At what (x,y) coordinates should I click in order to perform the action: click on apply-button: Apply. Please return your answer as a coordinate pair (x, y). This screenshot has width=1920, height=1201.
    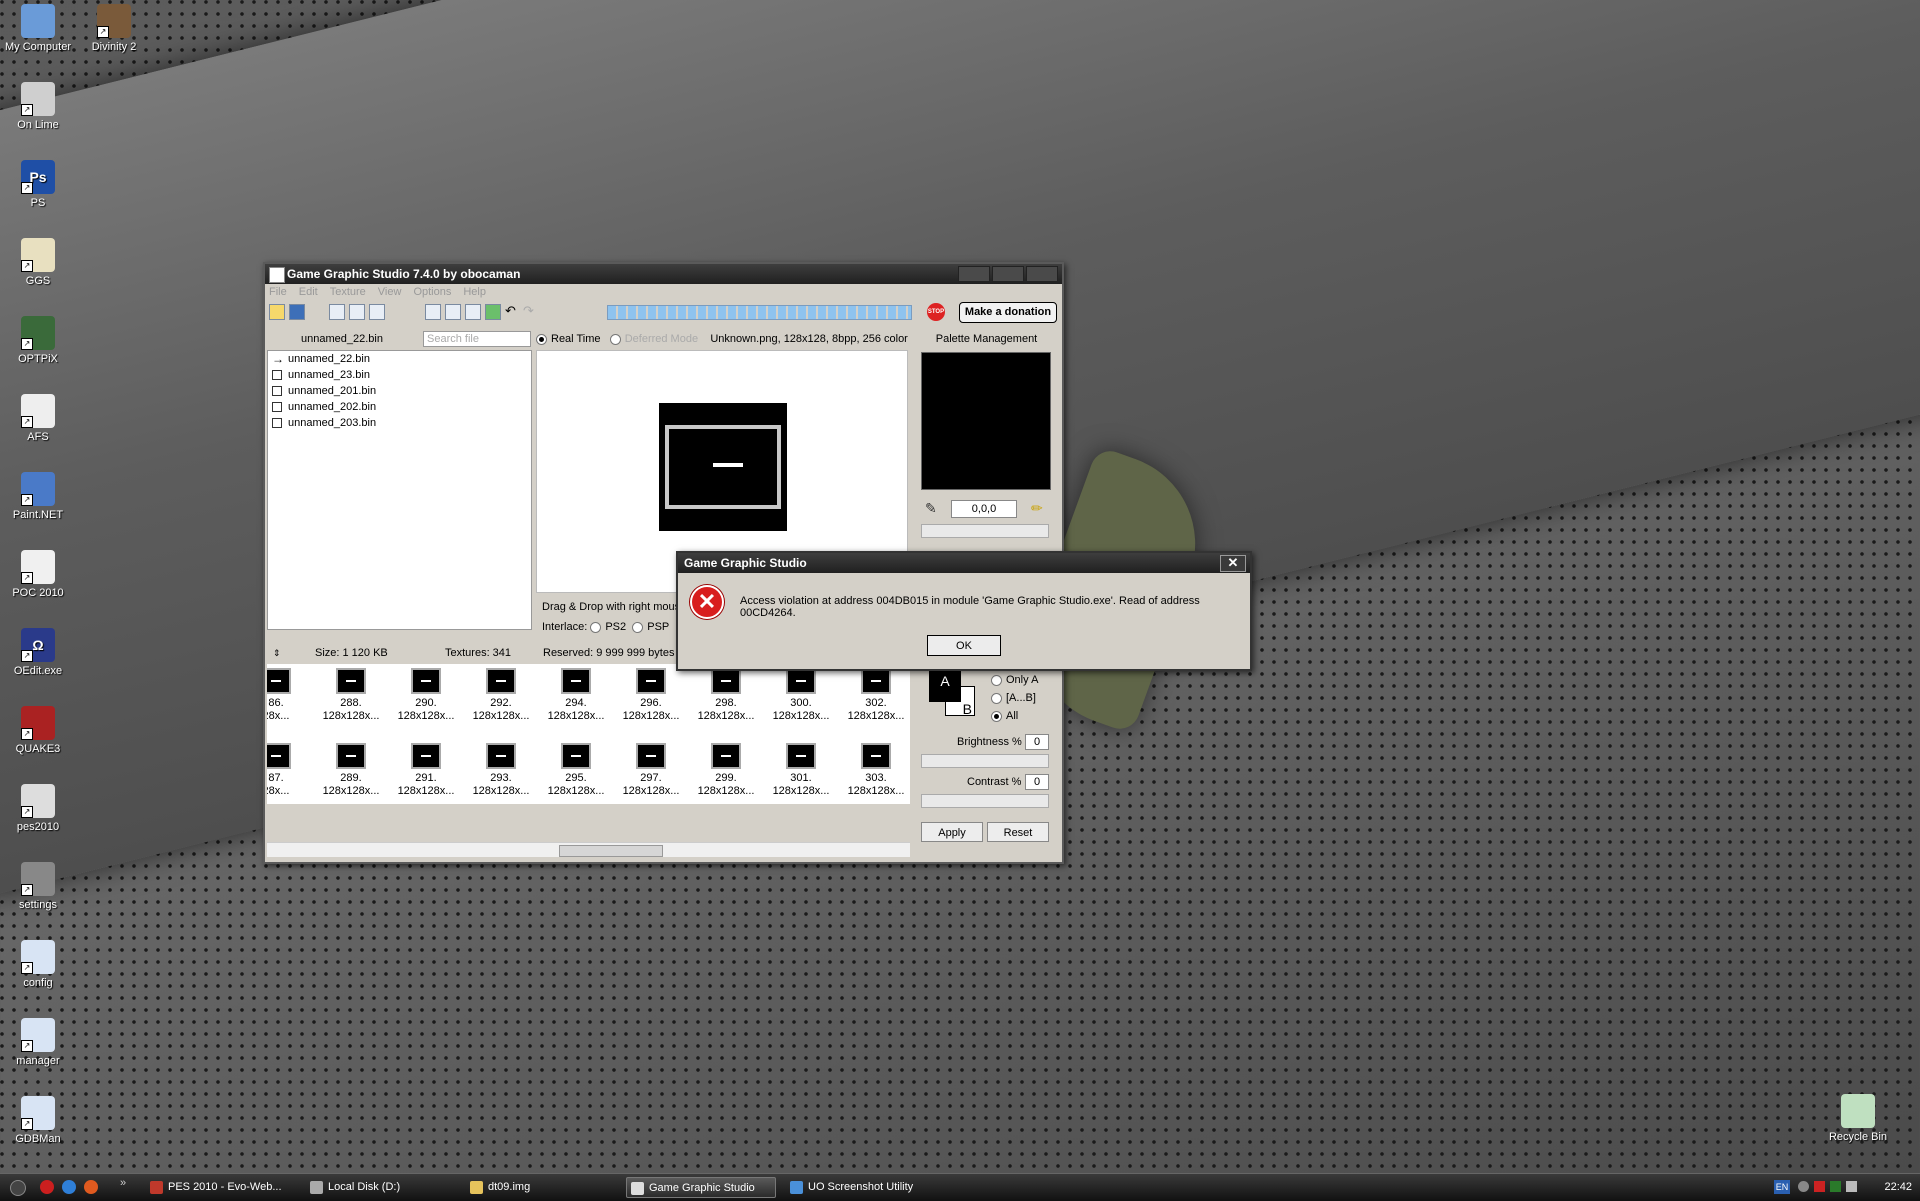
    Looking at the image, I should click on (952, 832).